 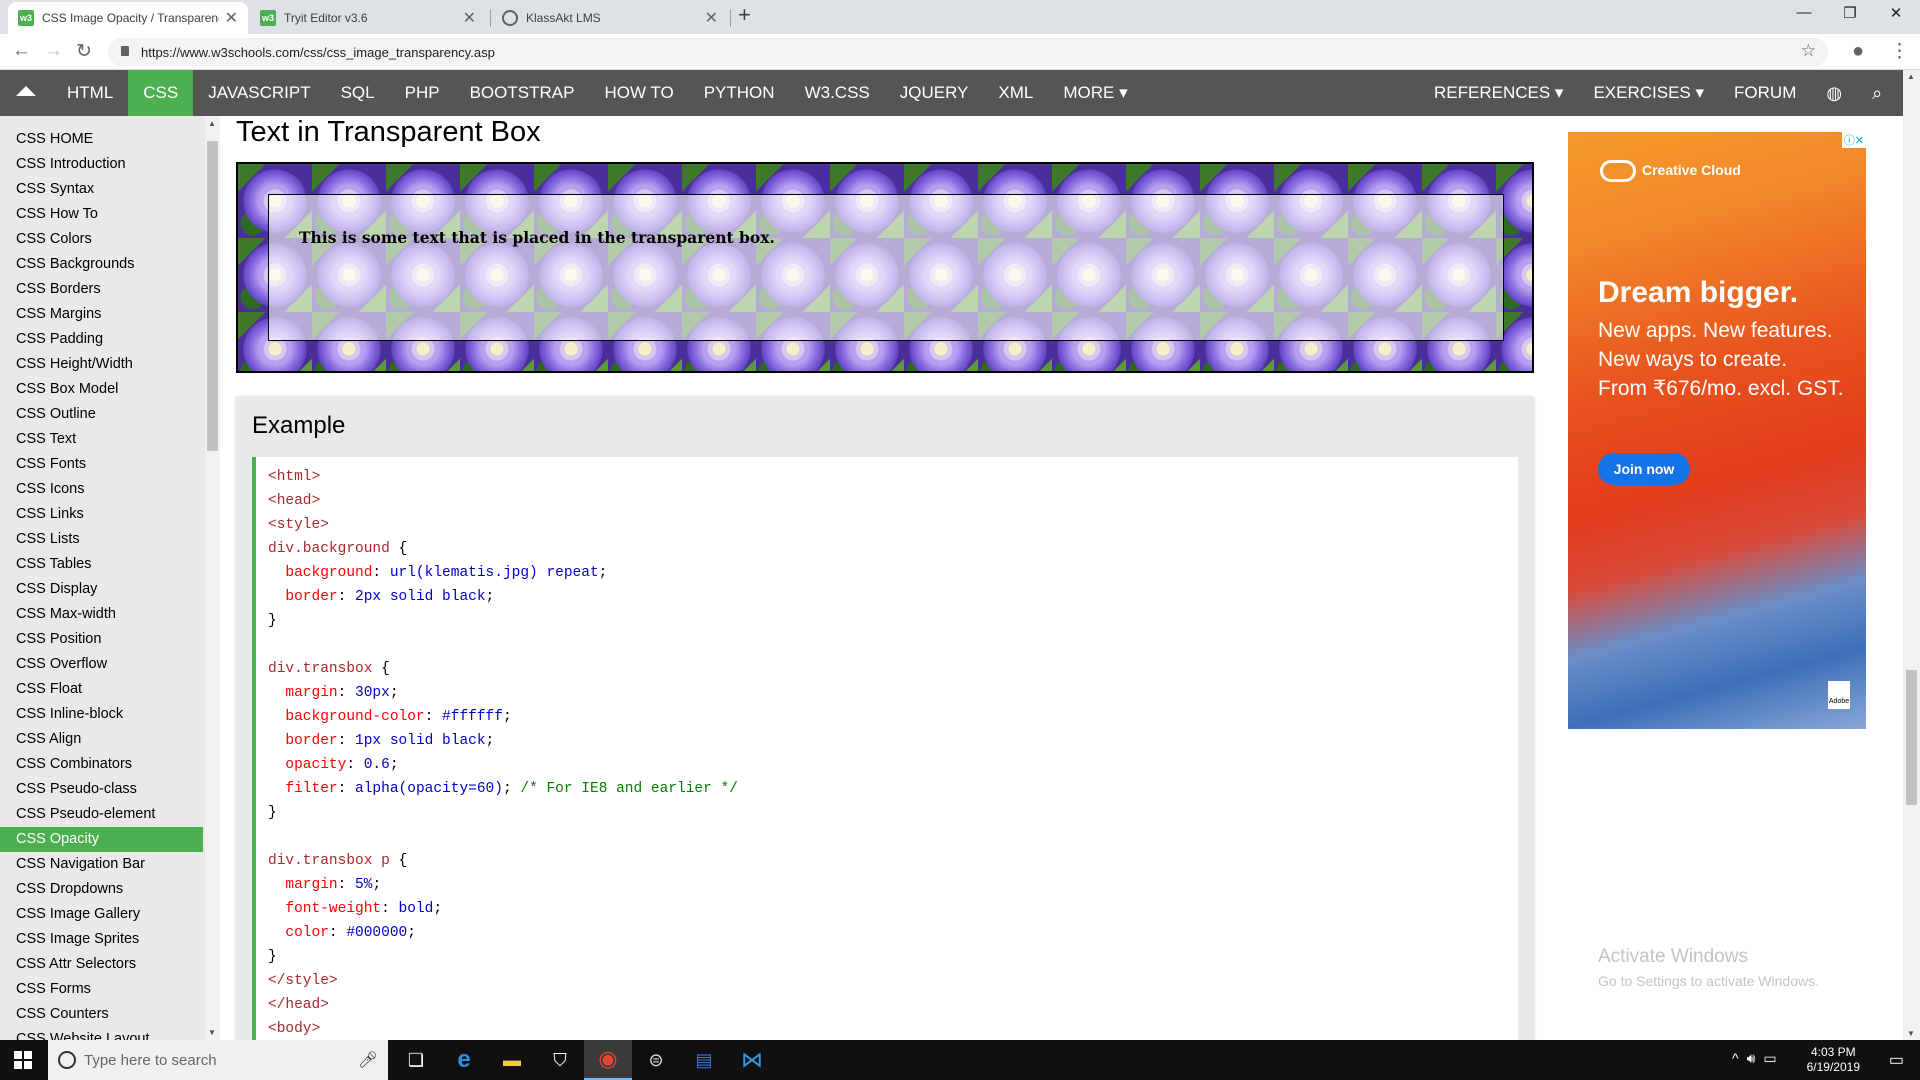 I want to click on sidebar-item-css-position: CSS Position, so click(x=101, y=639).